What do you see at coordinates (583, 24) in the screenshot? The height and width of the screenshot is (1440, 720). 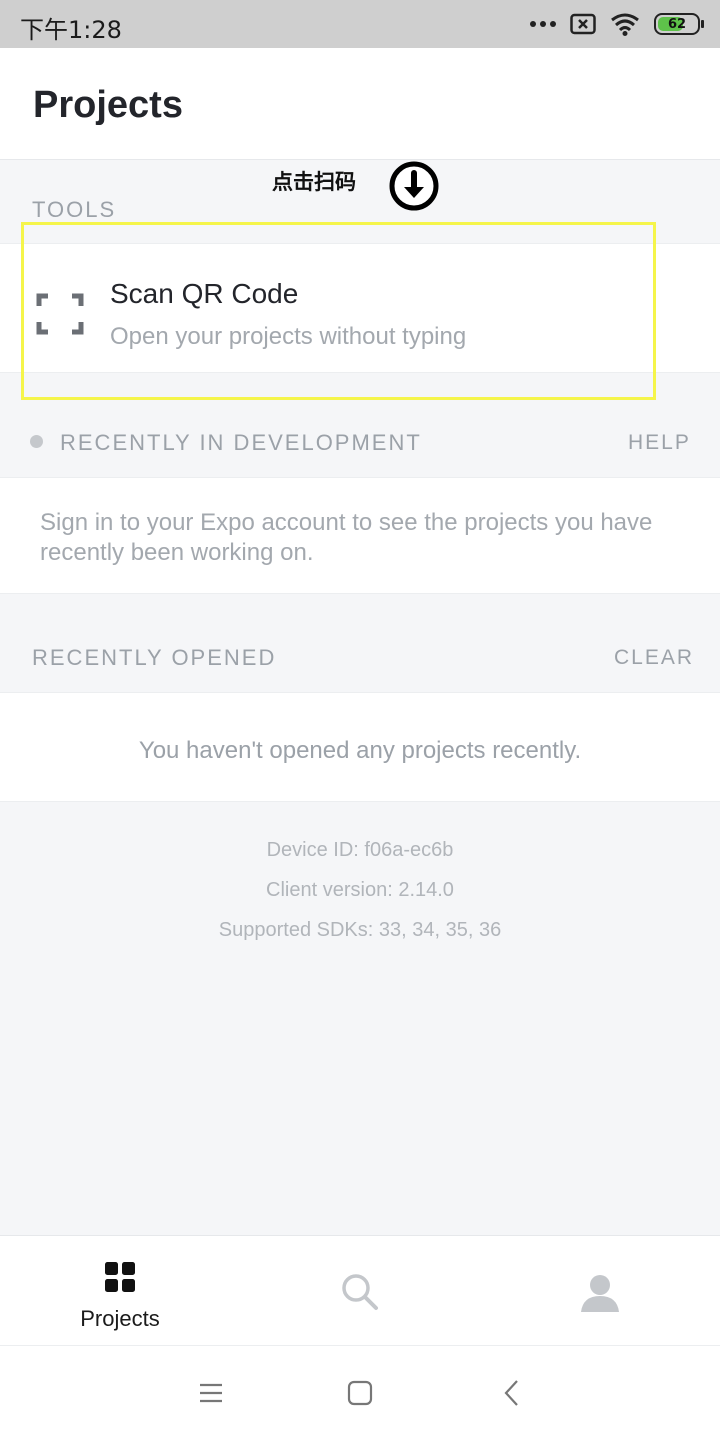 I see `sim-x-icon` at bounding box center [583, 24].